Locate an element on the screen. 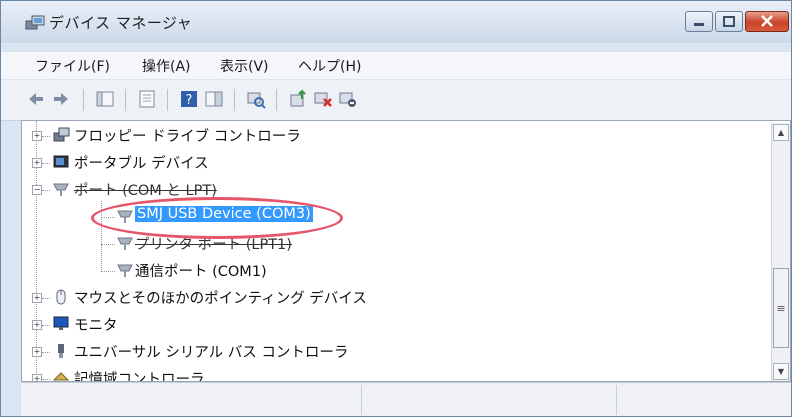 Image resolution: width=792 pixels, height=417 pixels. tree-item-ports: − ポート (COM と LPT) is located at coordinates (392, 190).